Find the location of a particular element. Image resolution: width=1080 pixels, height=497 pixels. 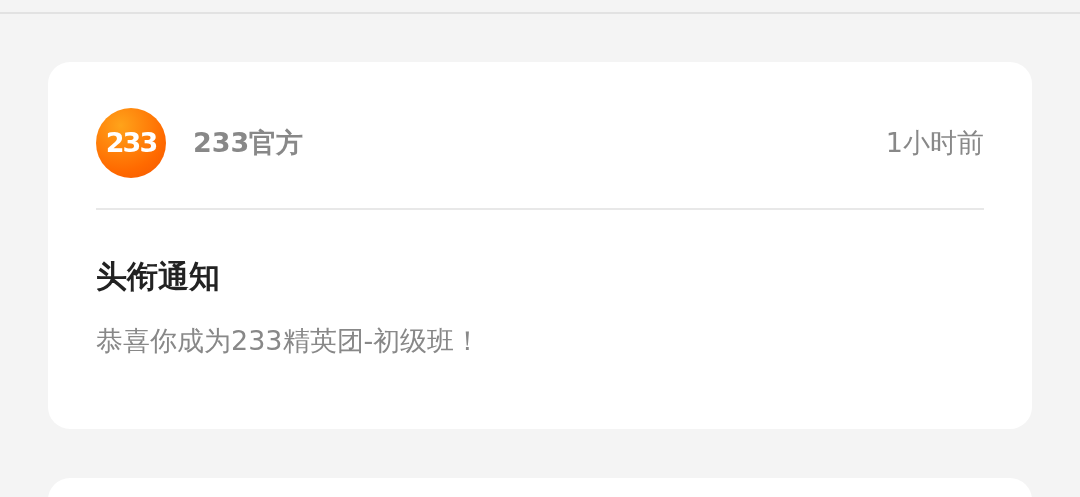

timestamp: 1小时前 is located at coordinates (934, 142).